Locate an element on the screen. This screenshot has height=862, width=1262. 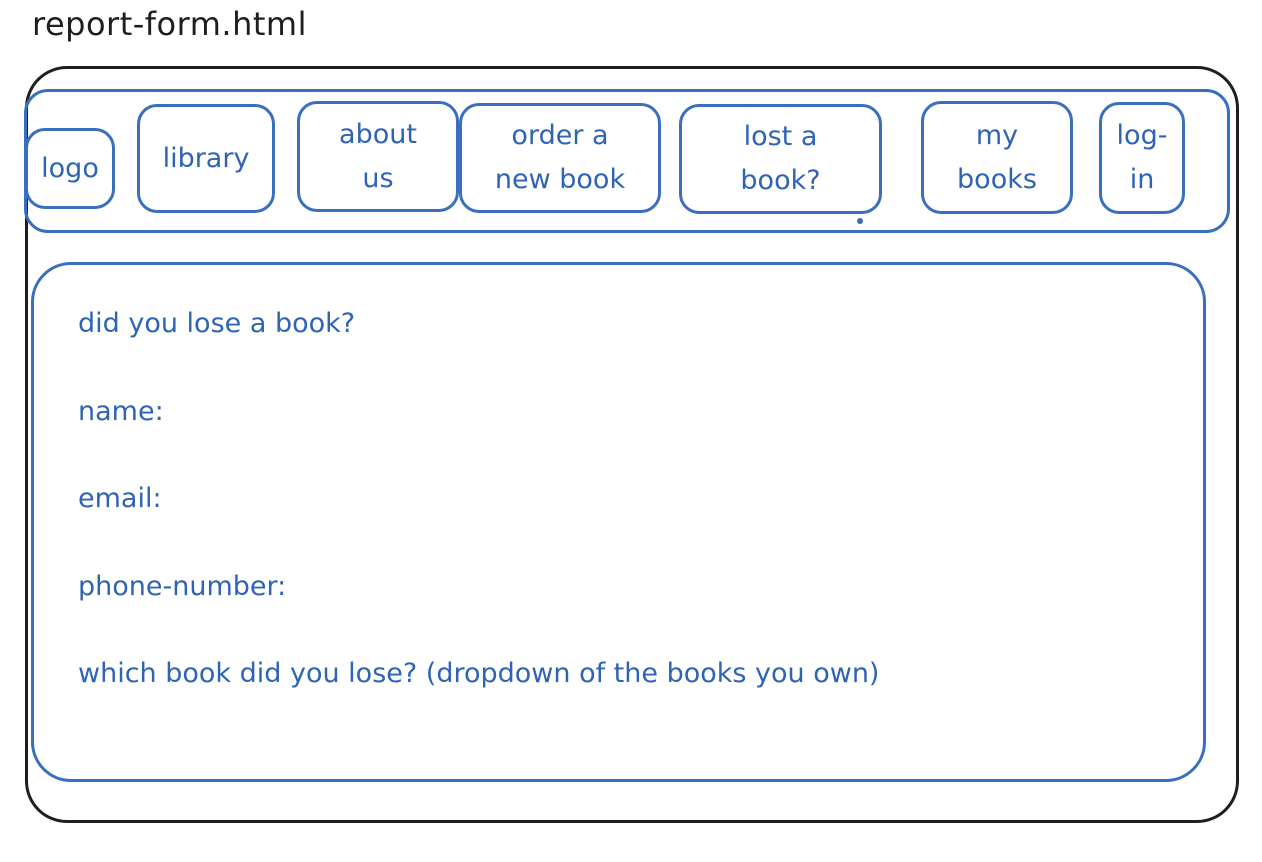
nav-about-us: about us is located at coordinates (378, 156).